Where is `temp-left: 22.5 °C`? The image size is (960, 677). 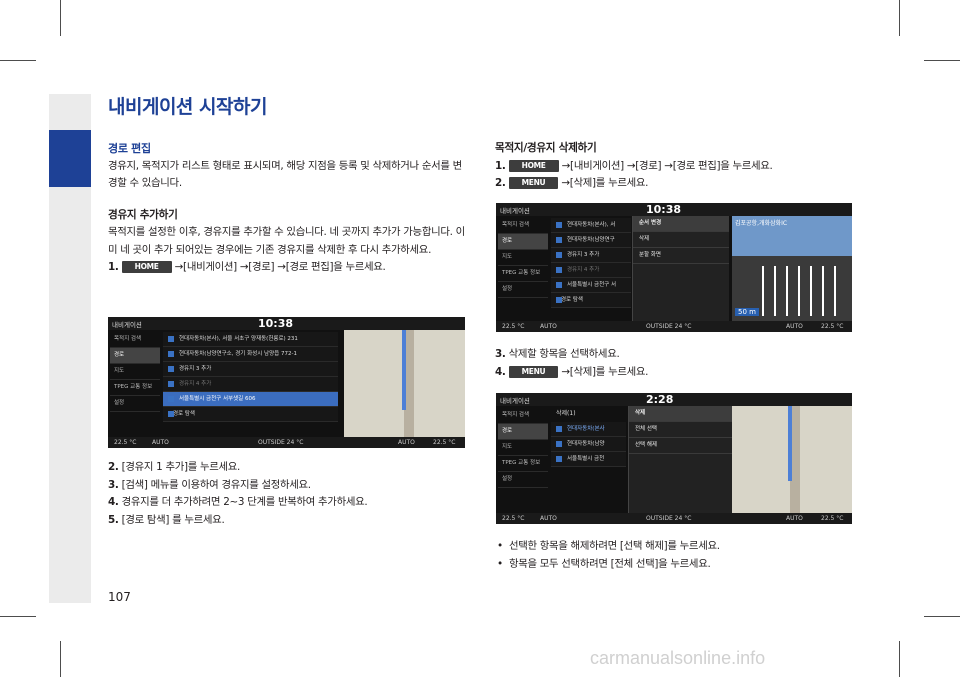
temp-left: 22.5 °C is located at coordinates (125, 442).